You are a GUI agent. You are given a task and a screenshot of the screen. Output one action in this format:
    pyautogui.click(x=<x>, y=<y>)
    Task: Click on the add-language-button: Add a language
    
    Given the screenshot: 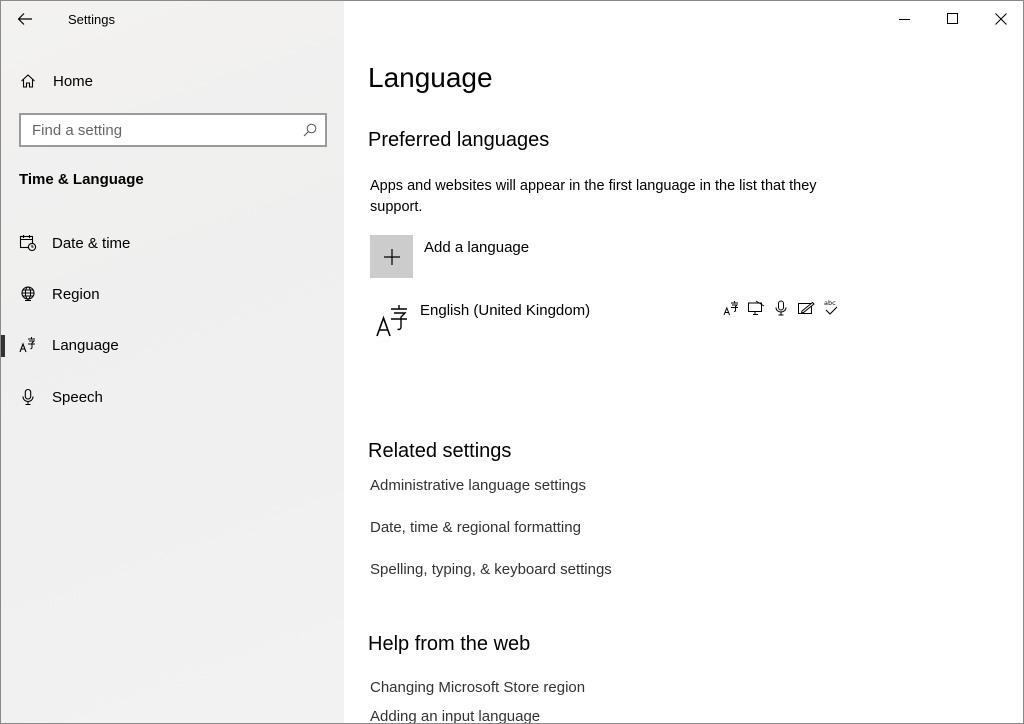 What is the action you would take?
    pyautogui.click(x=449, y=256)
    